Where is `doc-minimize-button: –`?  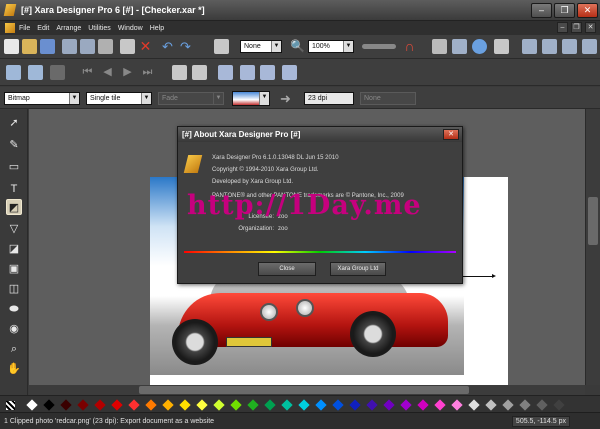
doc-minimize-button: – is located at coordinates (562, 27).